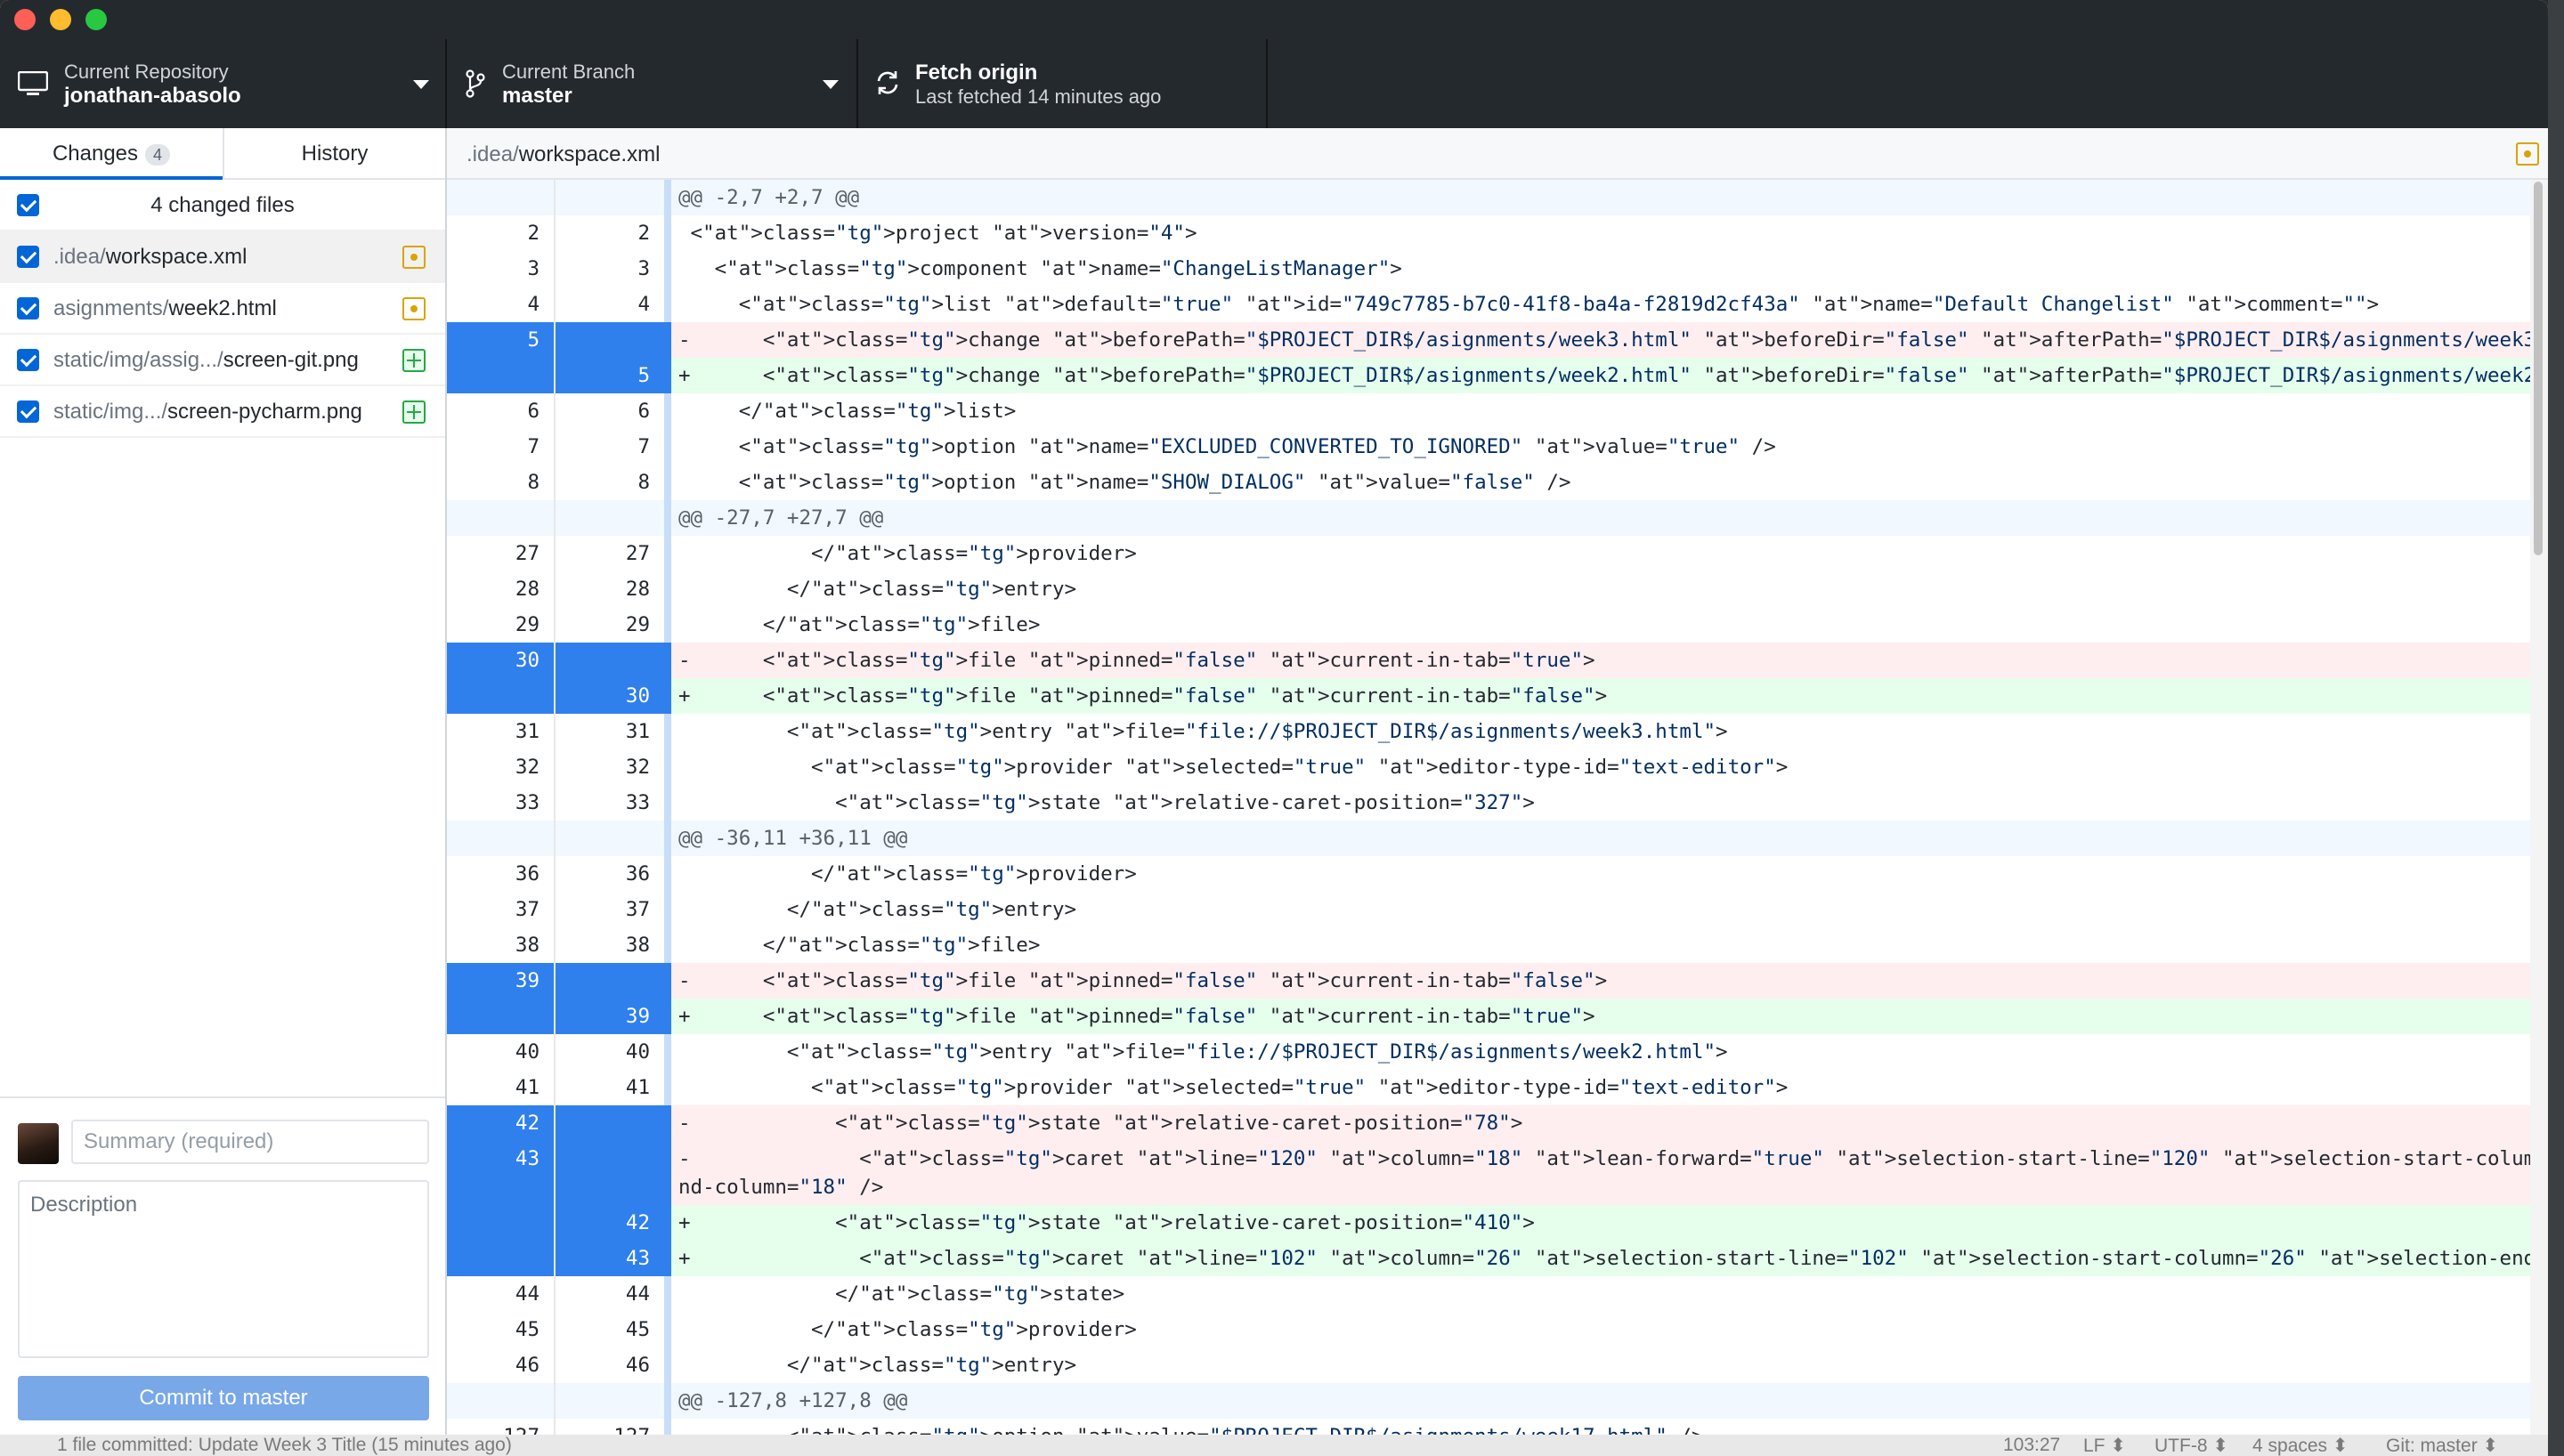 Image resolution: width=2564 pixels, height=1456 pixels. I want to click on new-line-number: 31, so click(637, 731).